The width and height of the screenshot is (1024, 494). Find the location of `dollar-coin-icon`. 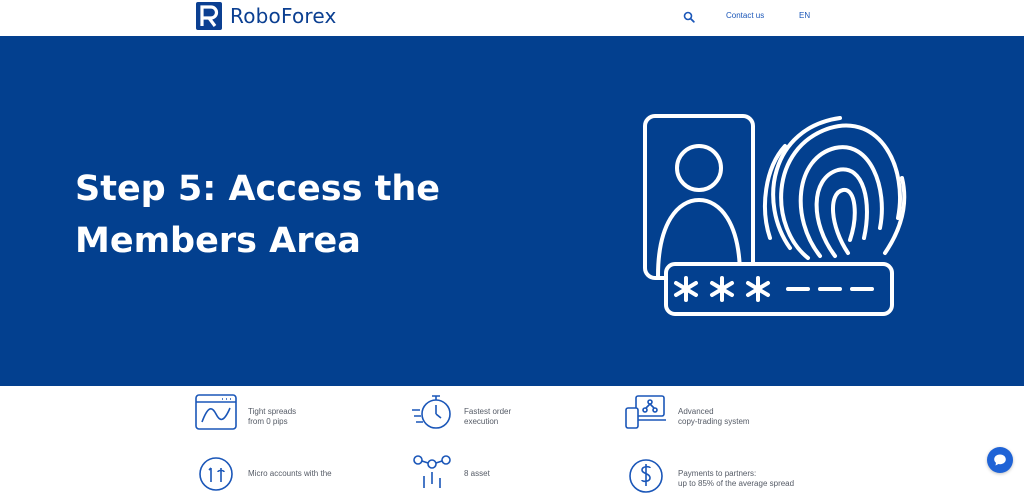

dollar-coin-icon is located at coordinates (646, 476).